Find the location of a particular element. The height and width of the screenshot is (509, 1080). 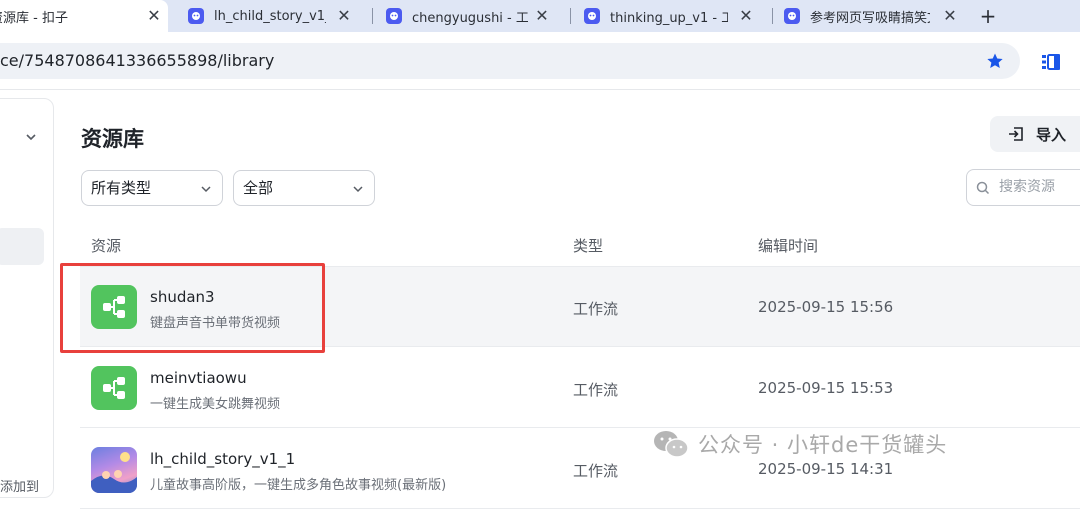

import-label: 导入 is located at coordinates (1051, 134).